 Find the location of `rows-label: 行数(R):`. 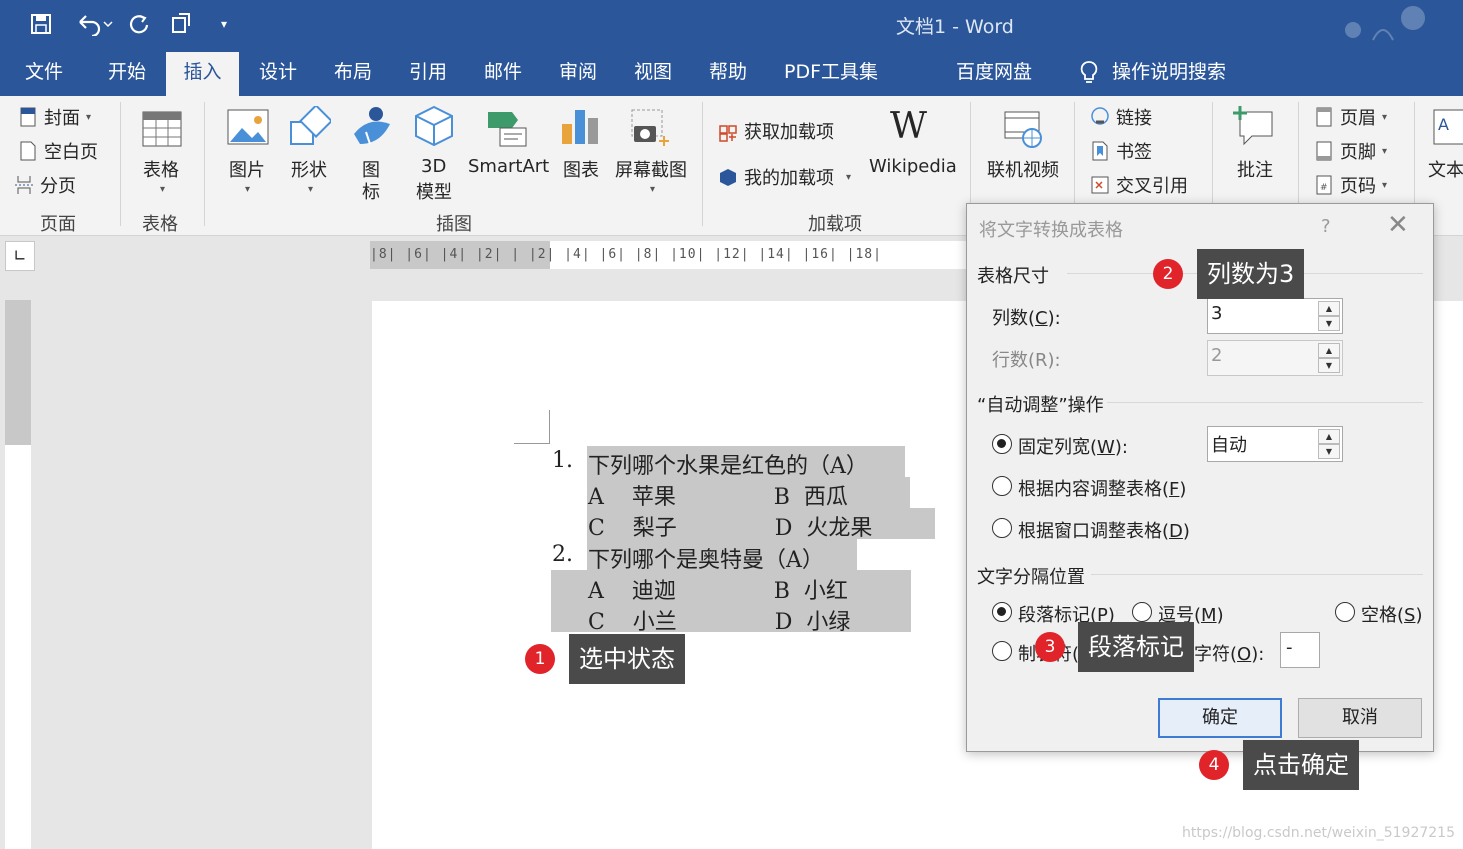

rows-label: 行数(R): is located at coordinates (1026, 360).